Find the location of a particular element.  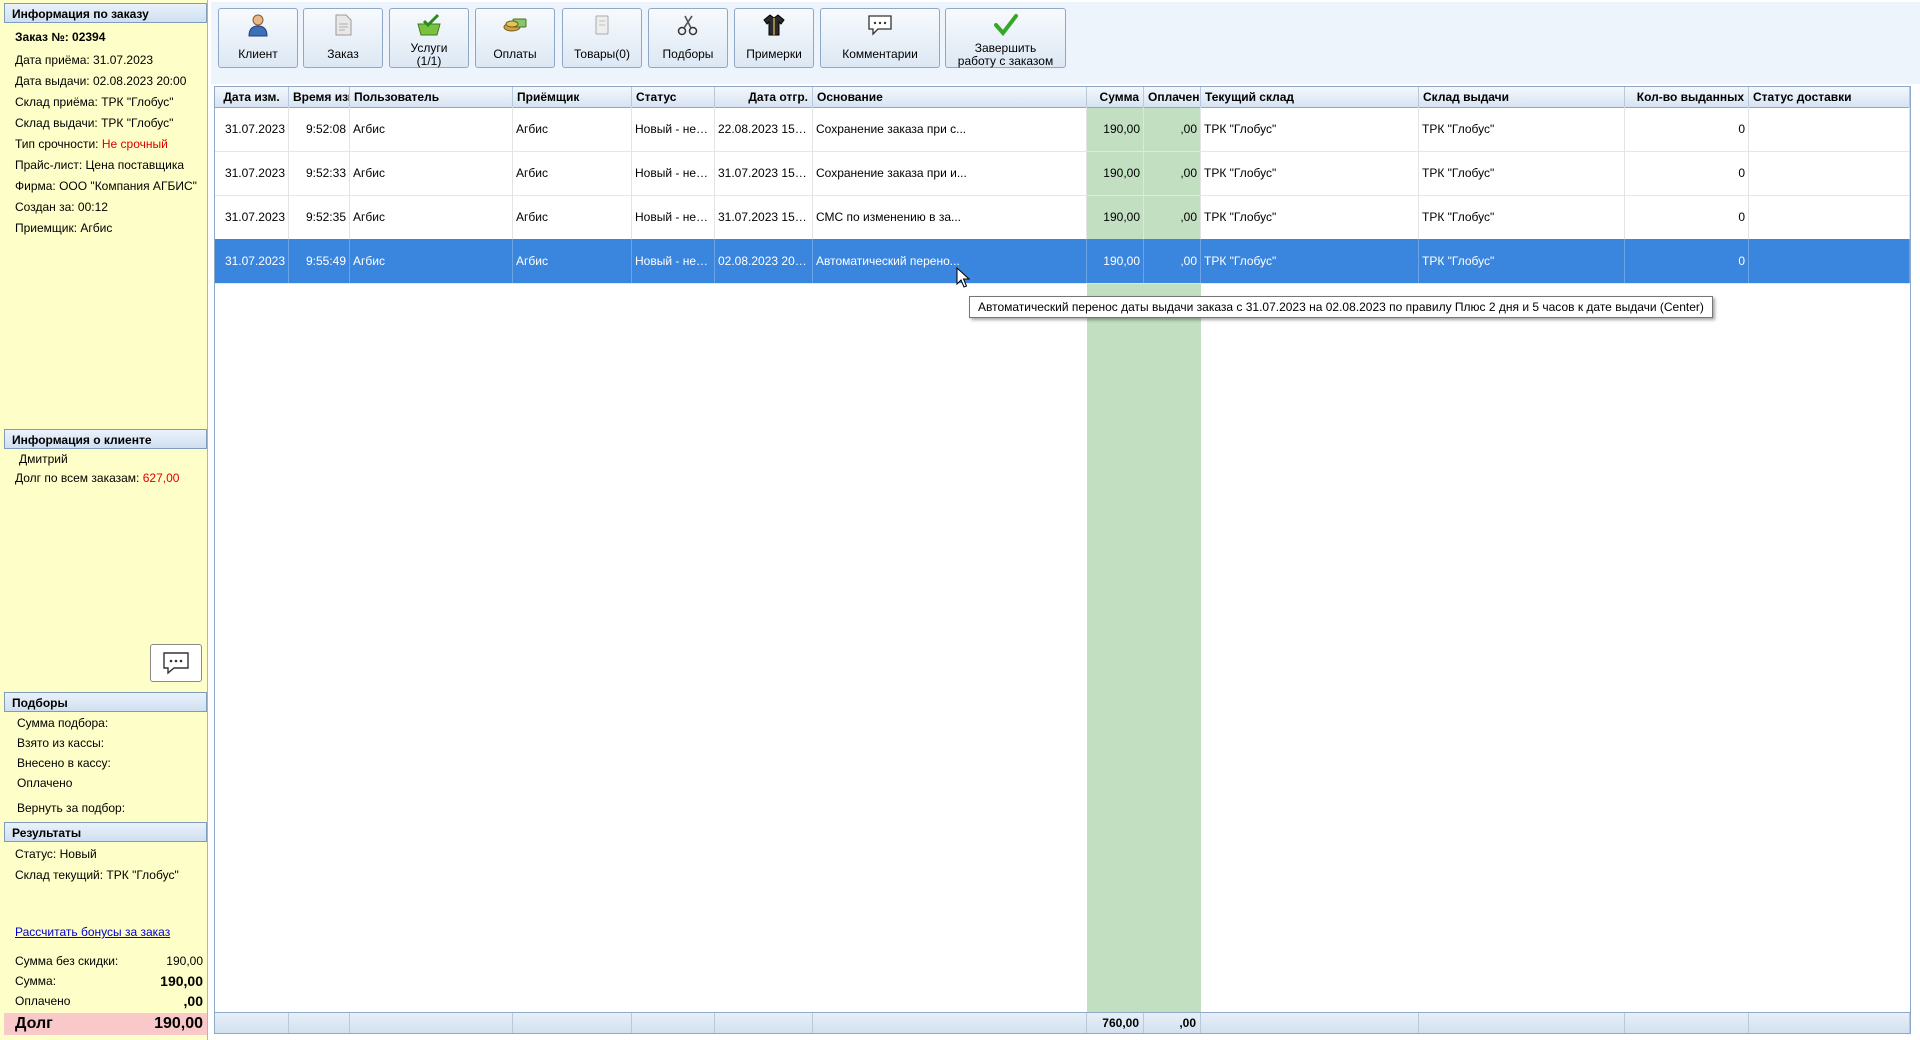

goods-button: Товары(0) is located at coordinates (602, 38).